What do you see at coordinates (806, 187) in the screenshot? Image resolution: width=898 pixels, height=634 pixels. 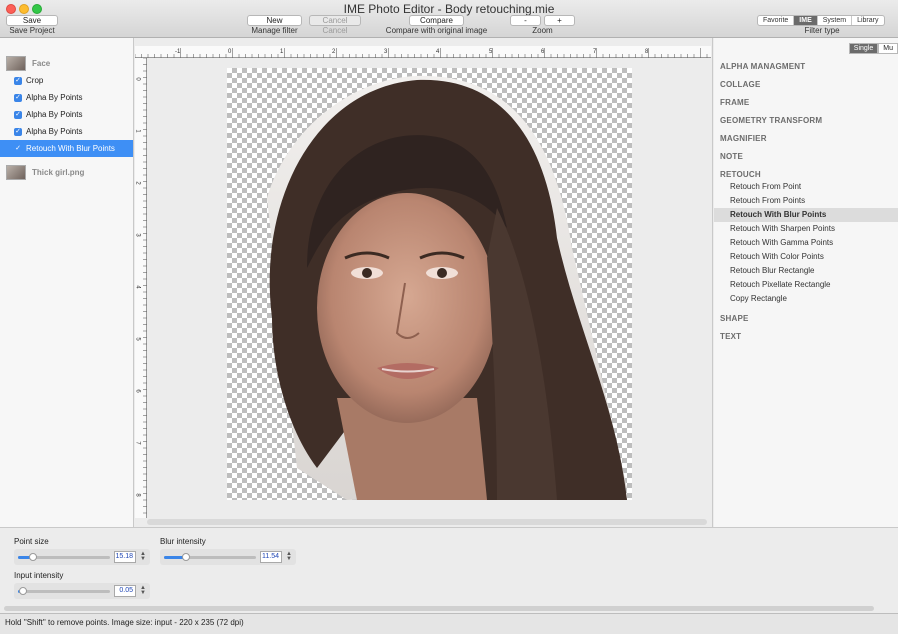 I see `filter-retouch-from-point: Retouch From Point` at bounding box center [806, 187].